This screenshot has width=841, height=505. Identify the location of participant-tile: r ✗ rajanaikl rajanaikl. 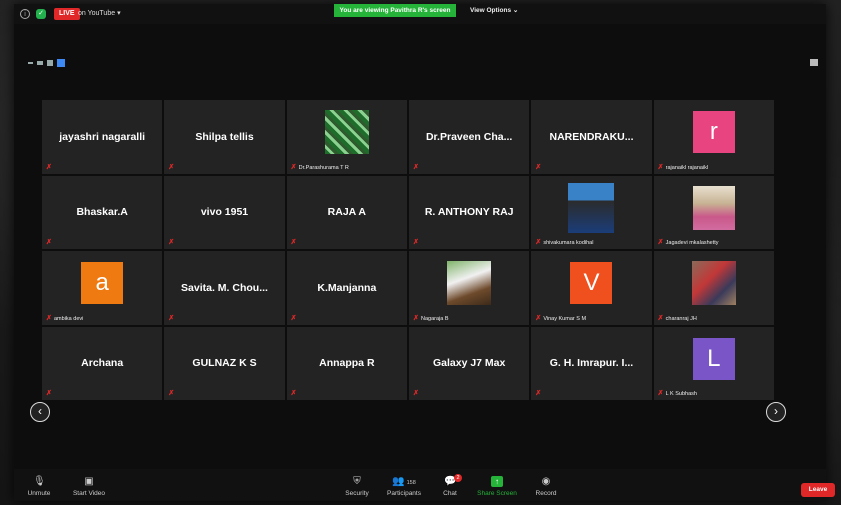
(713, 137).